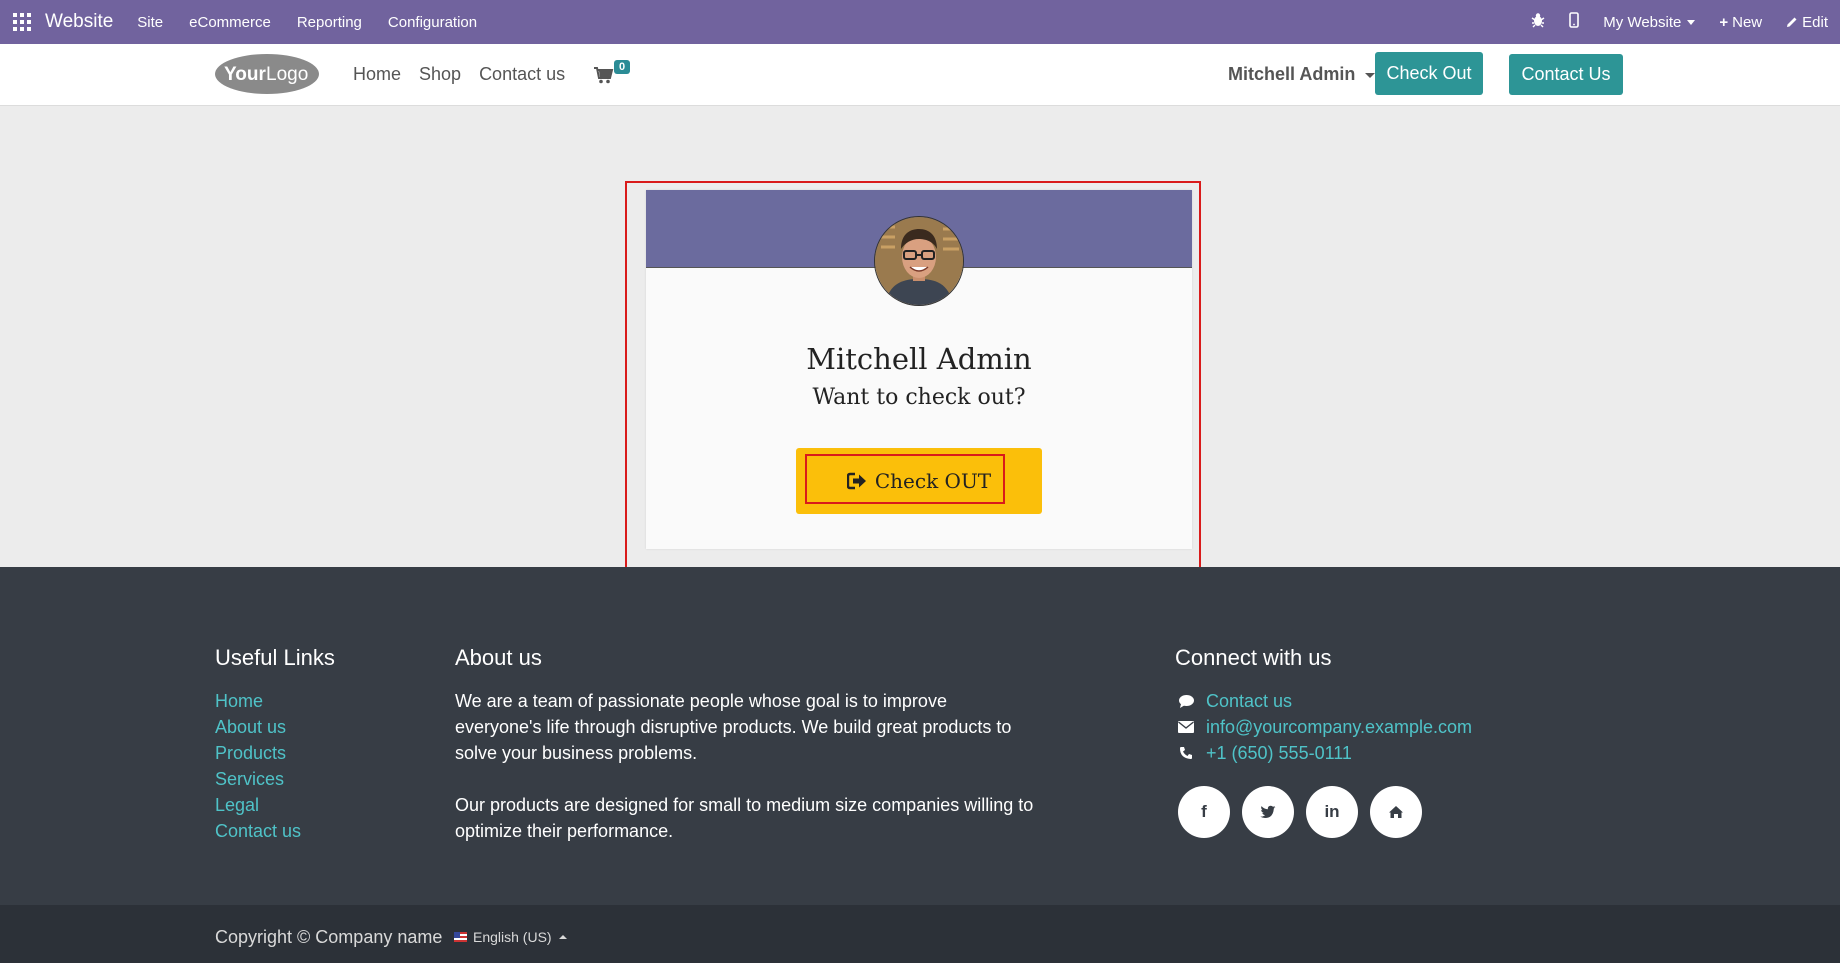 Image resolution: width=1840 pixels, height=963 pixels. I want to click on connect-email-link: info@yourcompany.example.com, so click(1339, 727).